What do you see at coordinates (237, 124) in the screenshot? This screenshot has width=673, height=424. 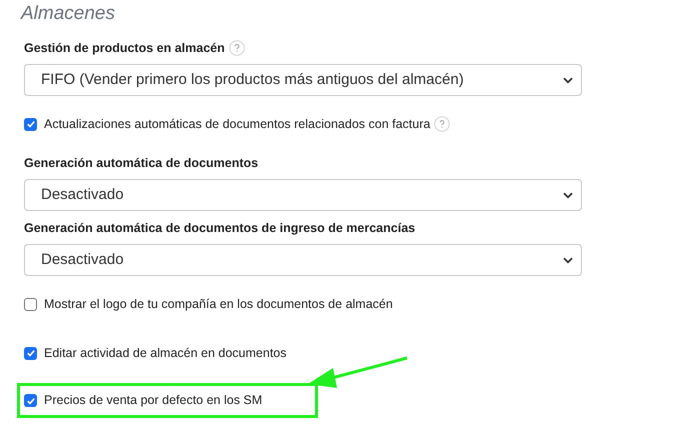 I see `checkbox-label: Actualizaciones automáticas de documentos relacionados con factura` at bounding box center [237, 124].